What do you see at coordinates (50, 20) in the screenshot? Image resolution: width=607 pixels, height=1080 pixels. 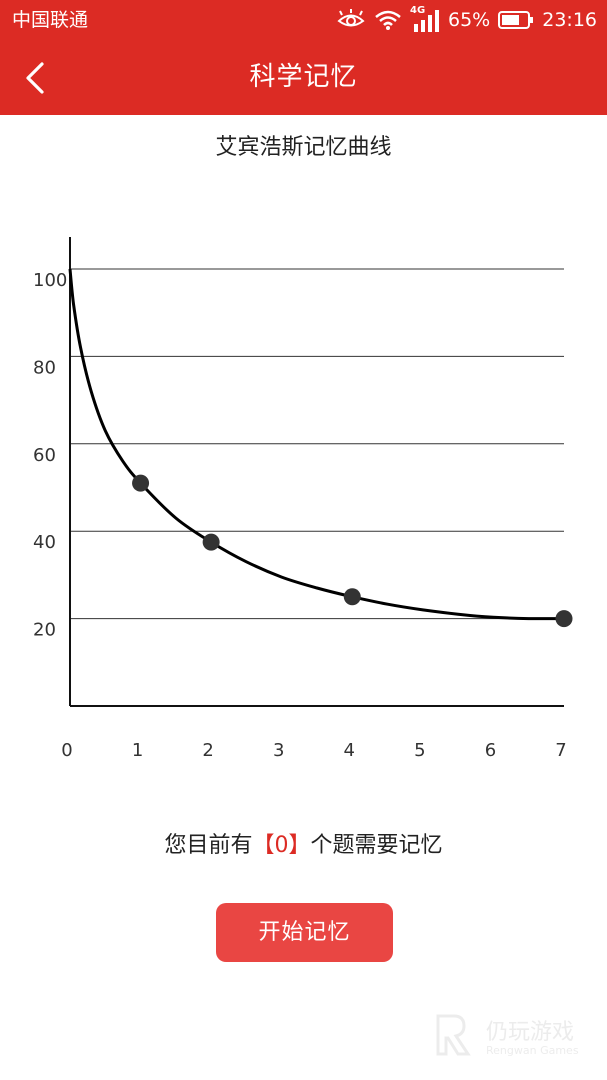 I see `carrier-label: 中国联通` at bounding box center [50, 20].